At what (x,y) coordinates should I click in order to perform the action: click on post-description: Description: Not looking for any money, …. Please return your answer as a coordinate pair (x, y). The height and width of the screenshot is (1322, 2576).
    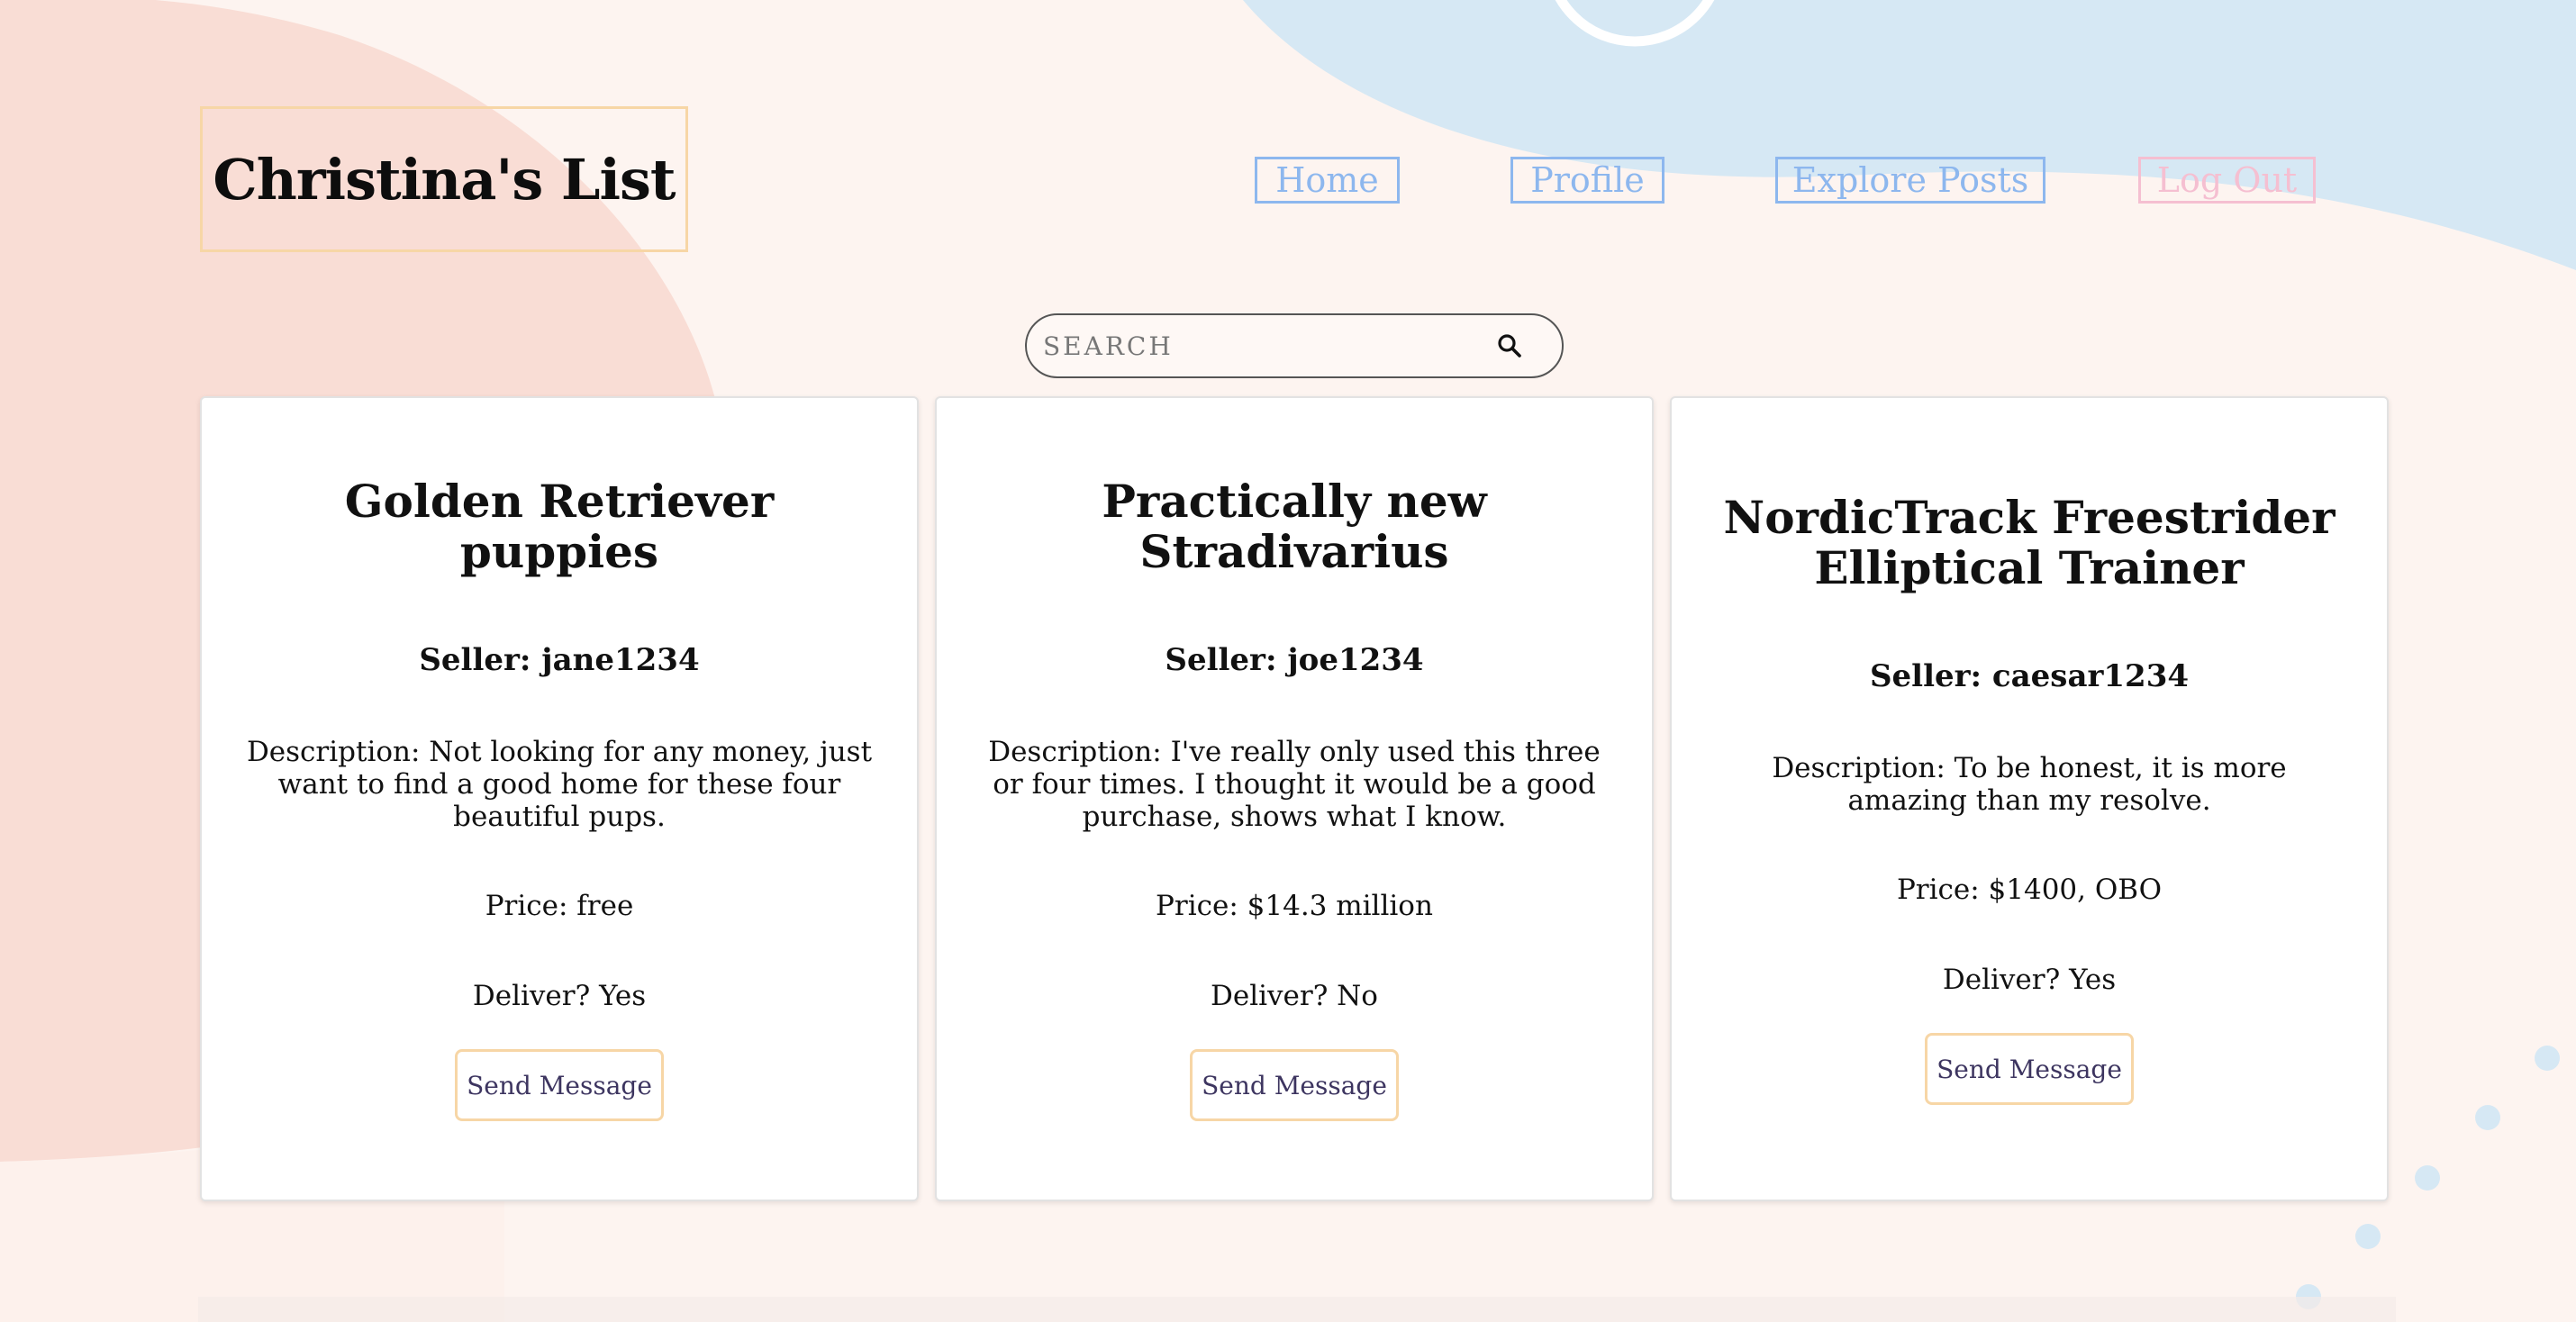
    Looking at the image, I should click on (559, 784).